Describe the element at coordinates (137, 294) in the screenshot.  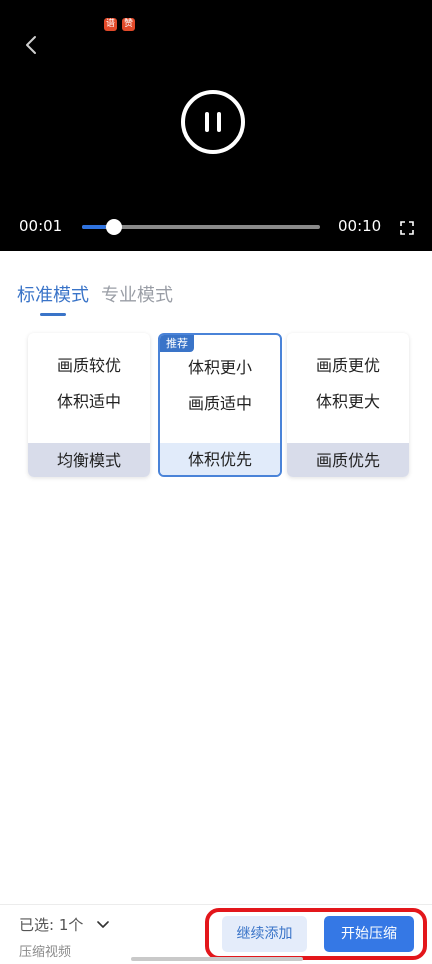
I see `tab-pro-mode: 专业模式` at that location.